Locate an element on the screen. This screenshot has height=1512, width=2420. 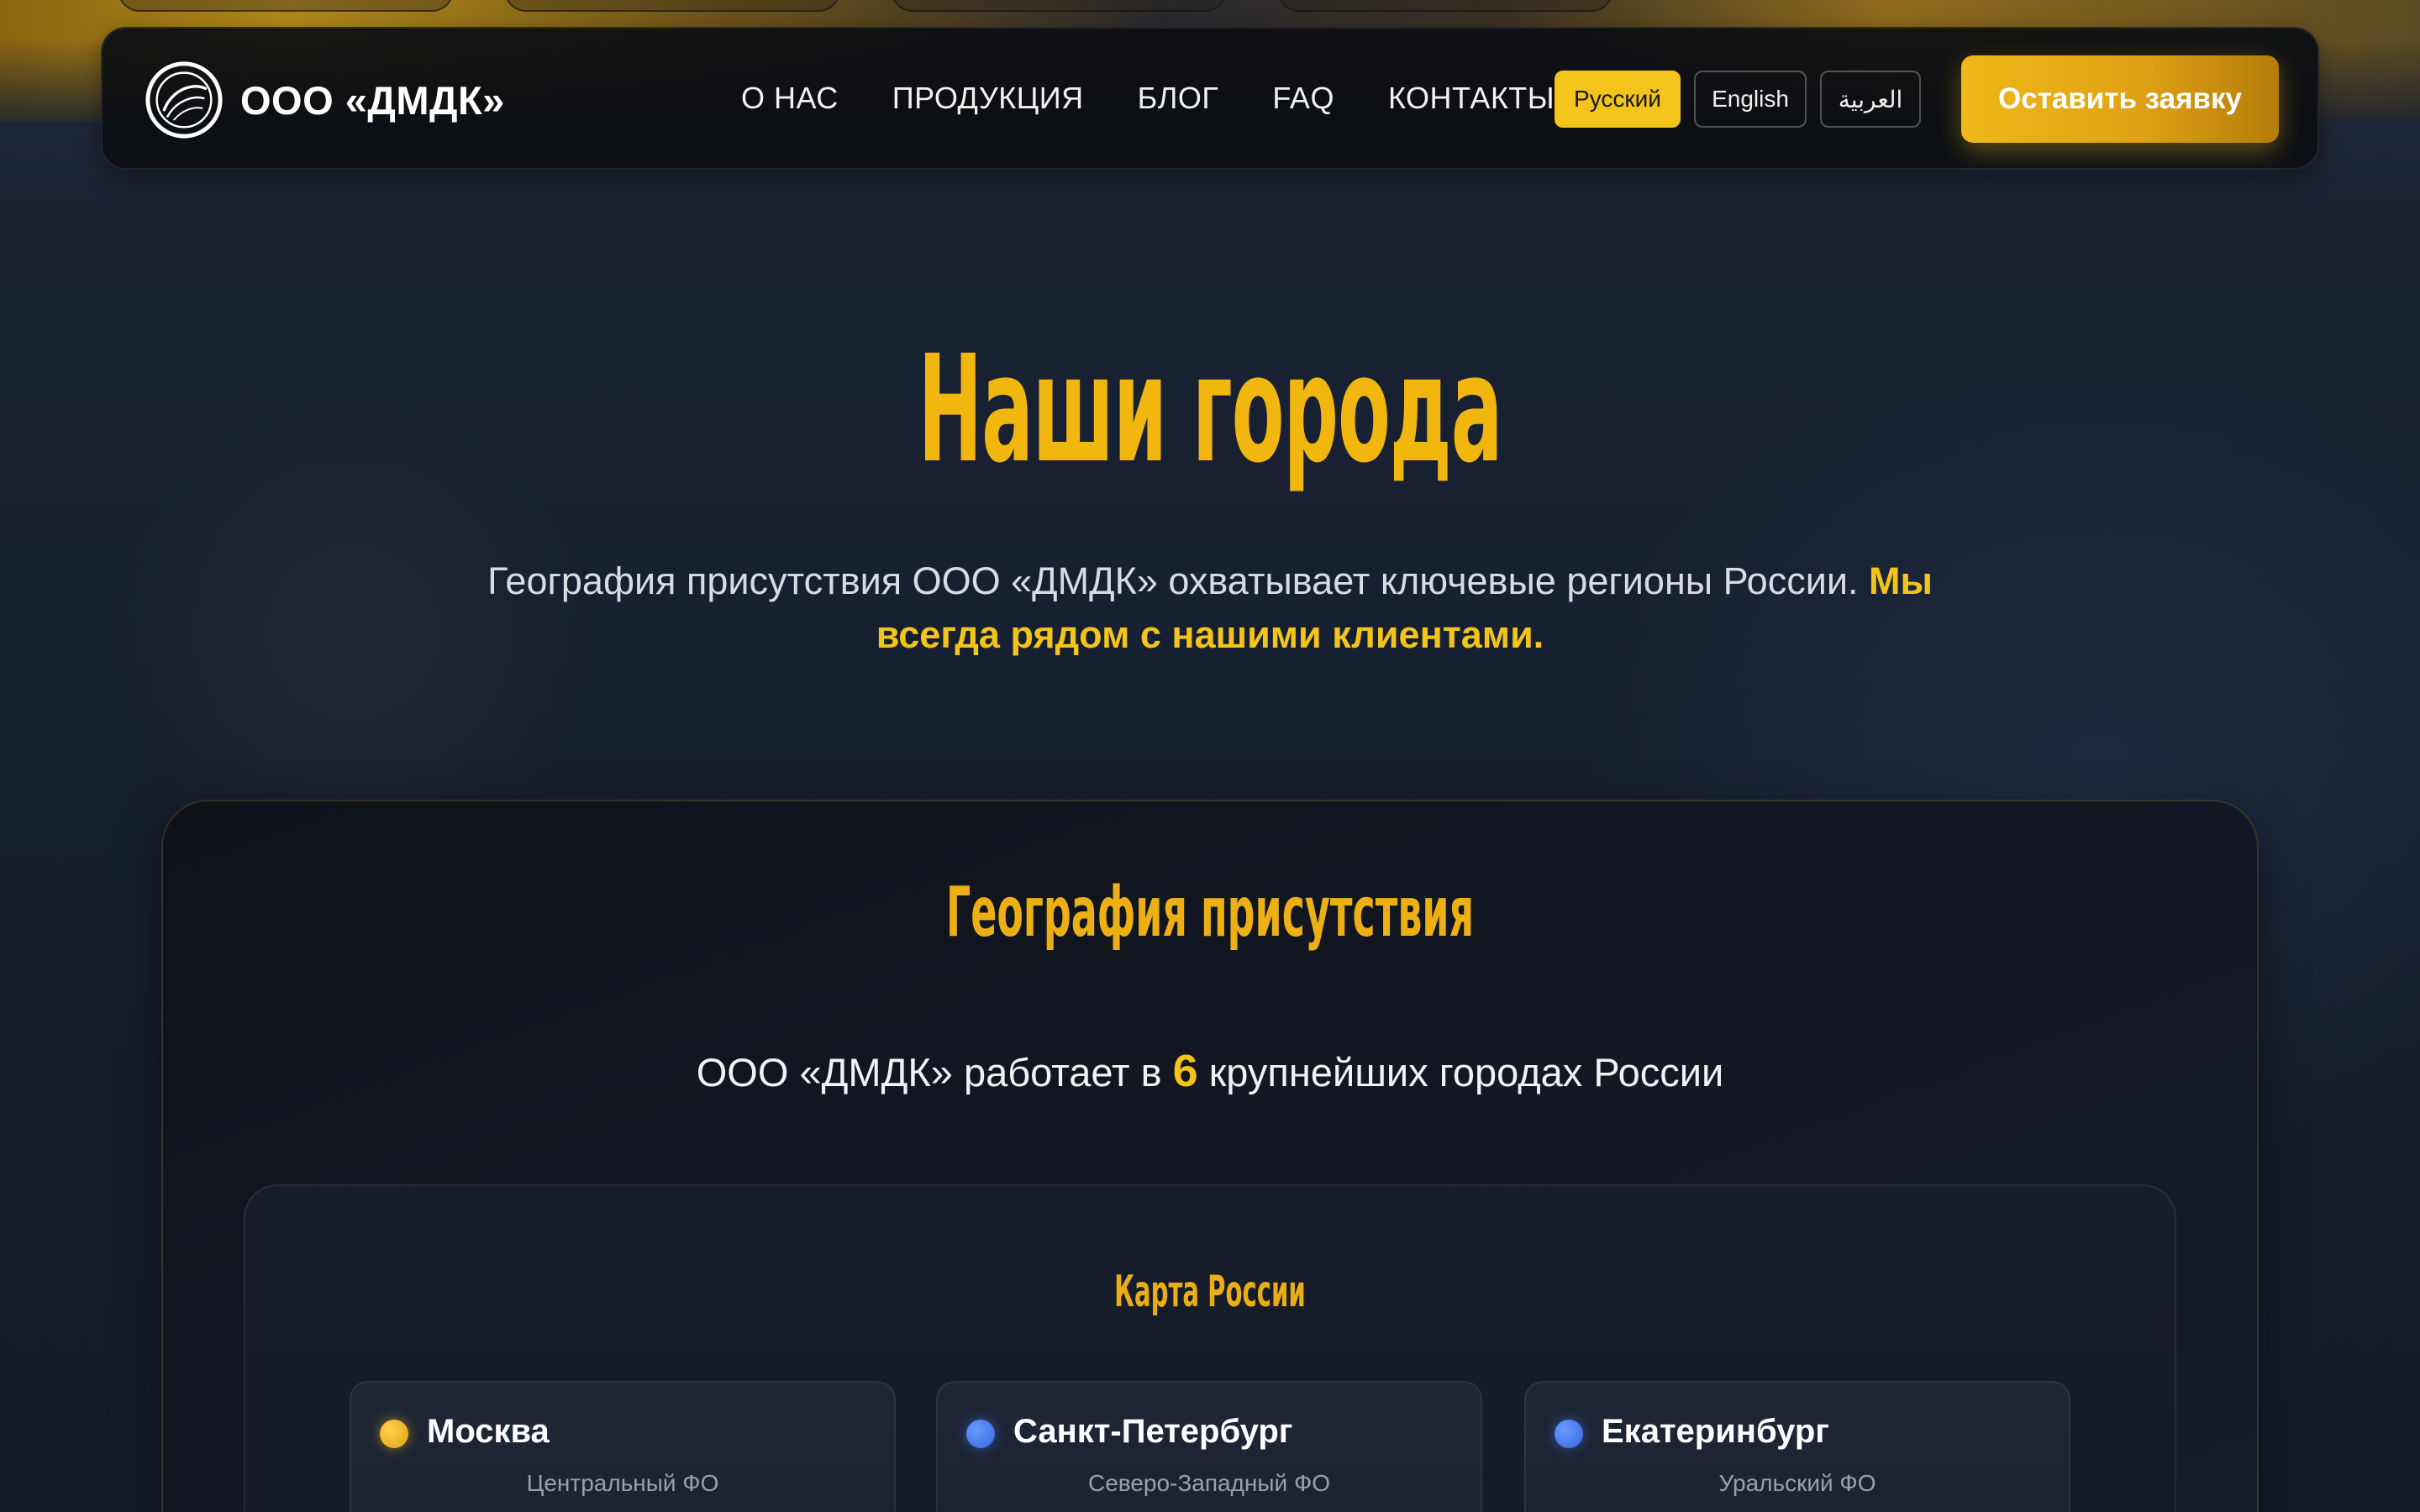
lang-button-arabic: العربية is located at coordinates (1870, 99).